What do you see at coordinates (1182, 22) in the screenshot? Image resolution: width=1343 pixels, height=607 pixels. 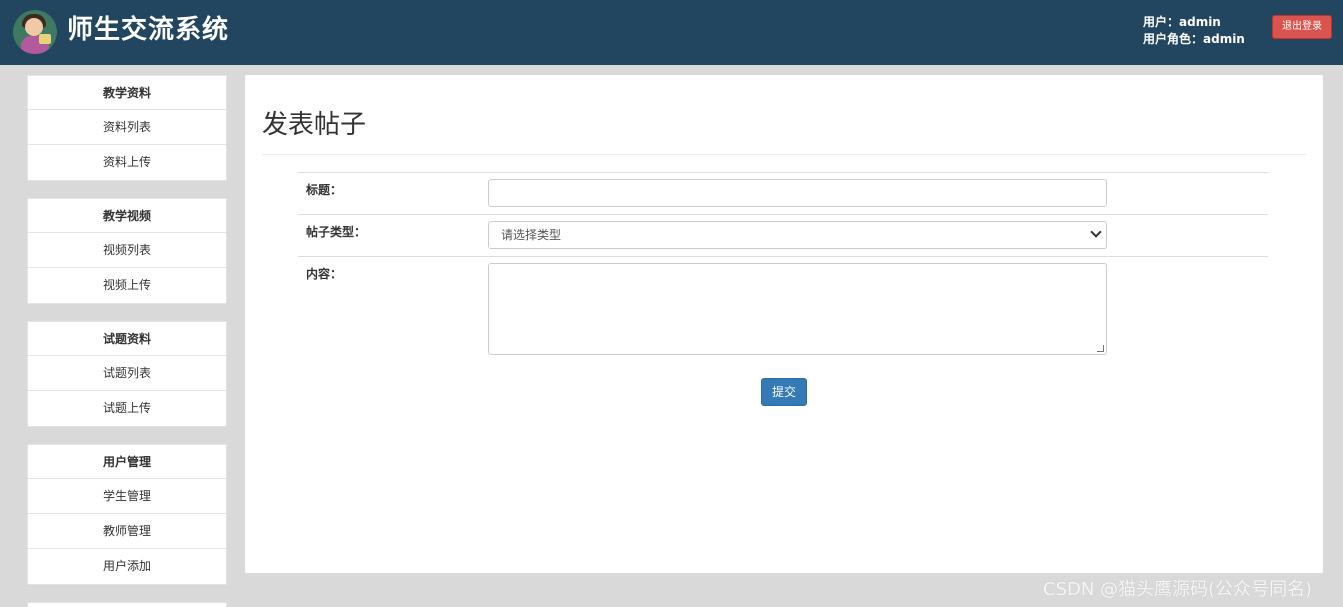 I see `user-name-text: 用户：admin` at bounding box center [1182, 22].